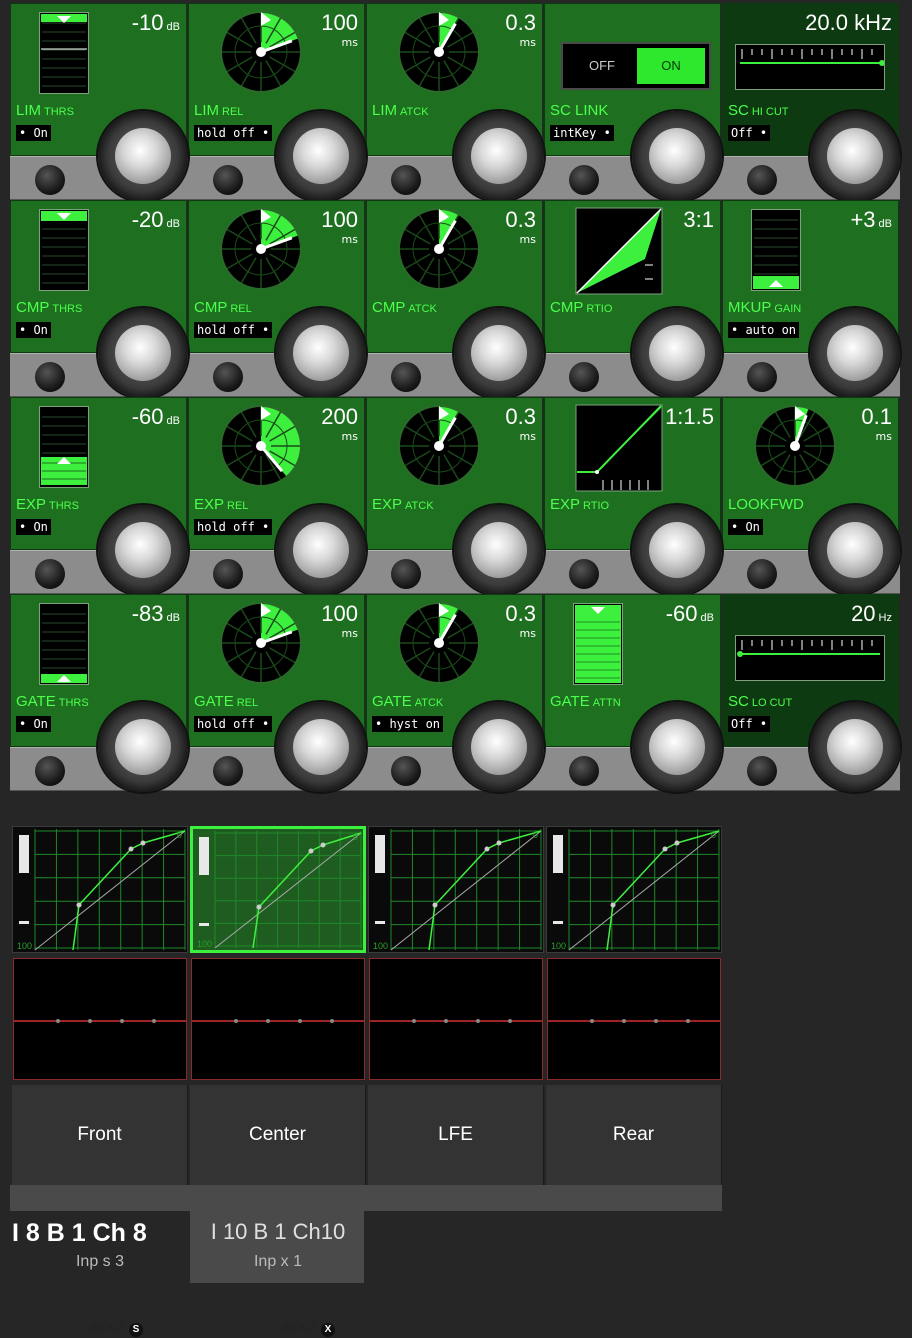 This screenshot has width=912, height=1338. What do you see at coordinates (456, 1019) in the screenshot?
I see `eq-graph-lfe` at bounding box center [456, 1019].